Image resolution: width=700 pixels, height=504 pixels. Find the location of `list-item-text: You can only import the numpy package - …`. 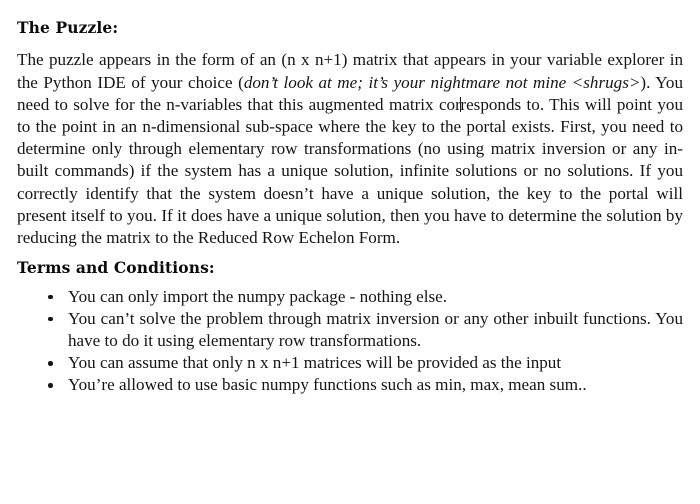

list-item-text: You can only import the numpy package - … is located at coordinates (258, 296).